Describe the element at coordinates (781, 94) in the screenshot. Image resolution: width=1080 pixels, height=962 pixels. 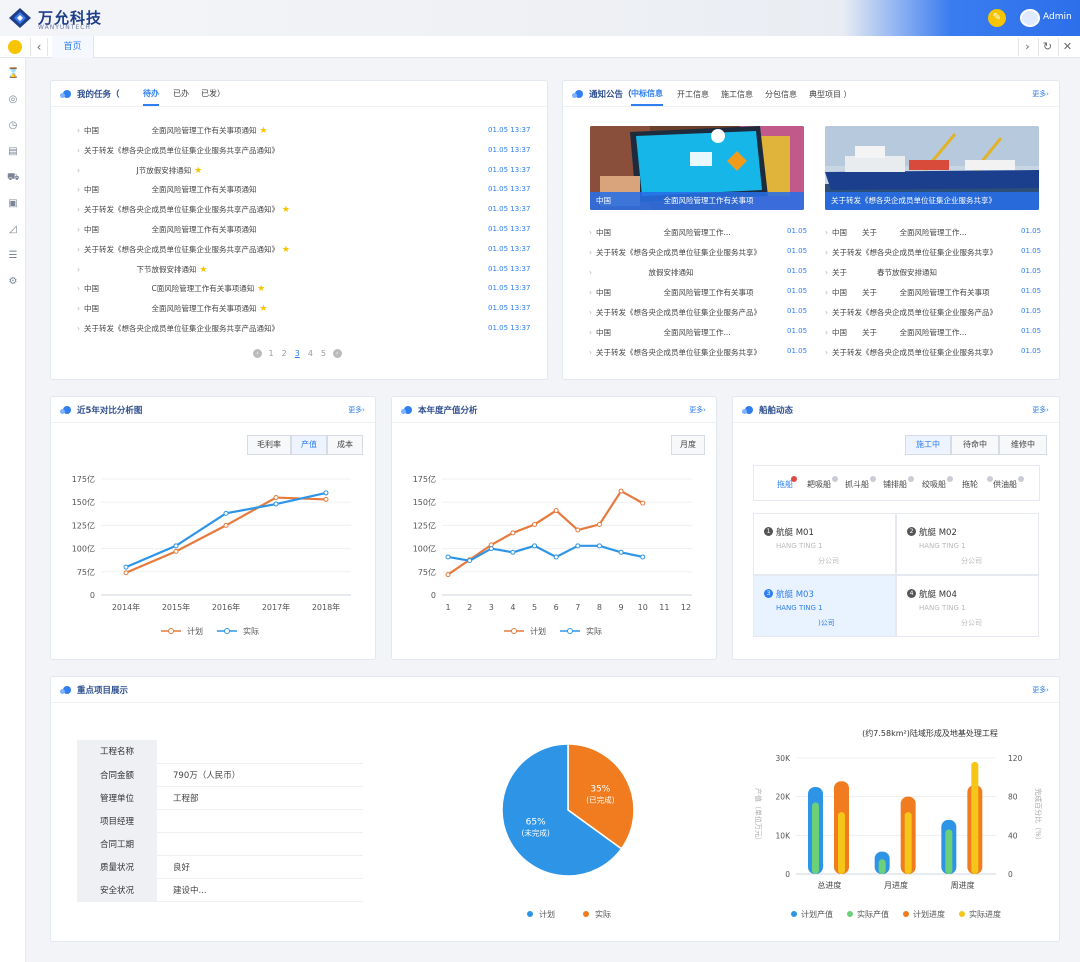
I see `tab-subcontract-info: 分包信息` at that location.